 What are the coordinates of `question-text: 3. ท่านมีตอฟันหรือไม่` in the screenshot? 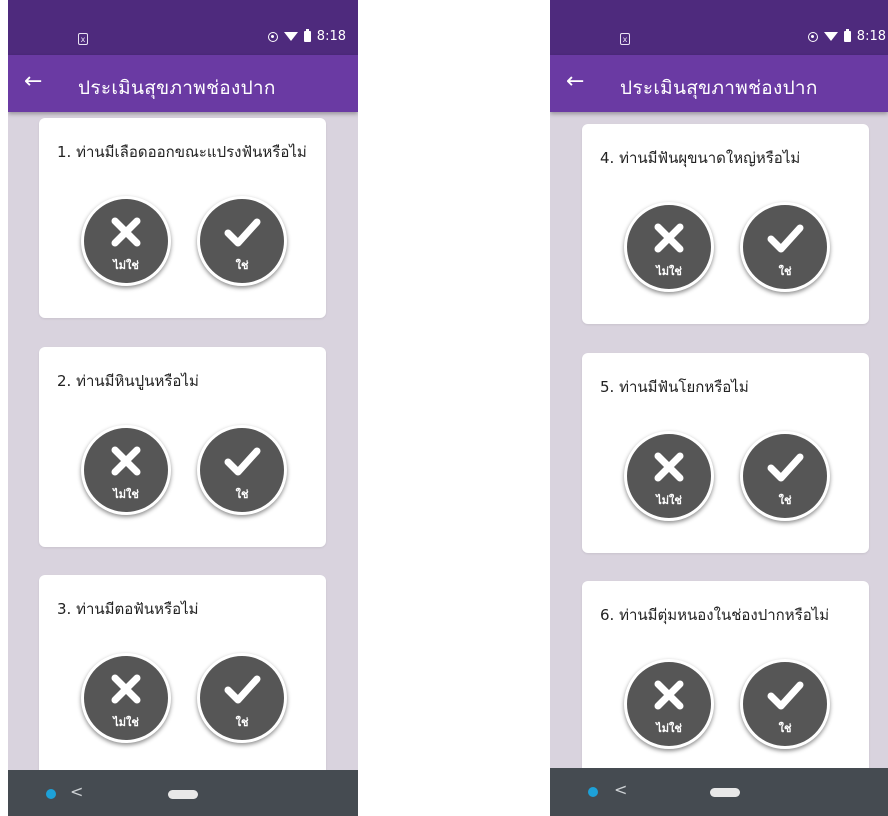 It's located at (128, 609).